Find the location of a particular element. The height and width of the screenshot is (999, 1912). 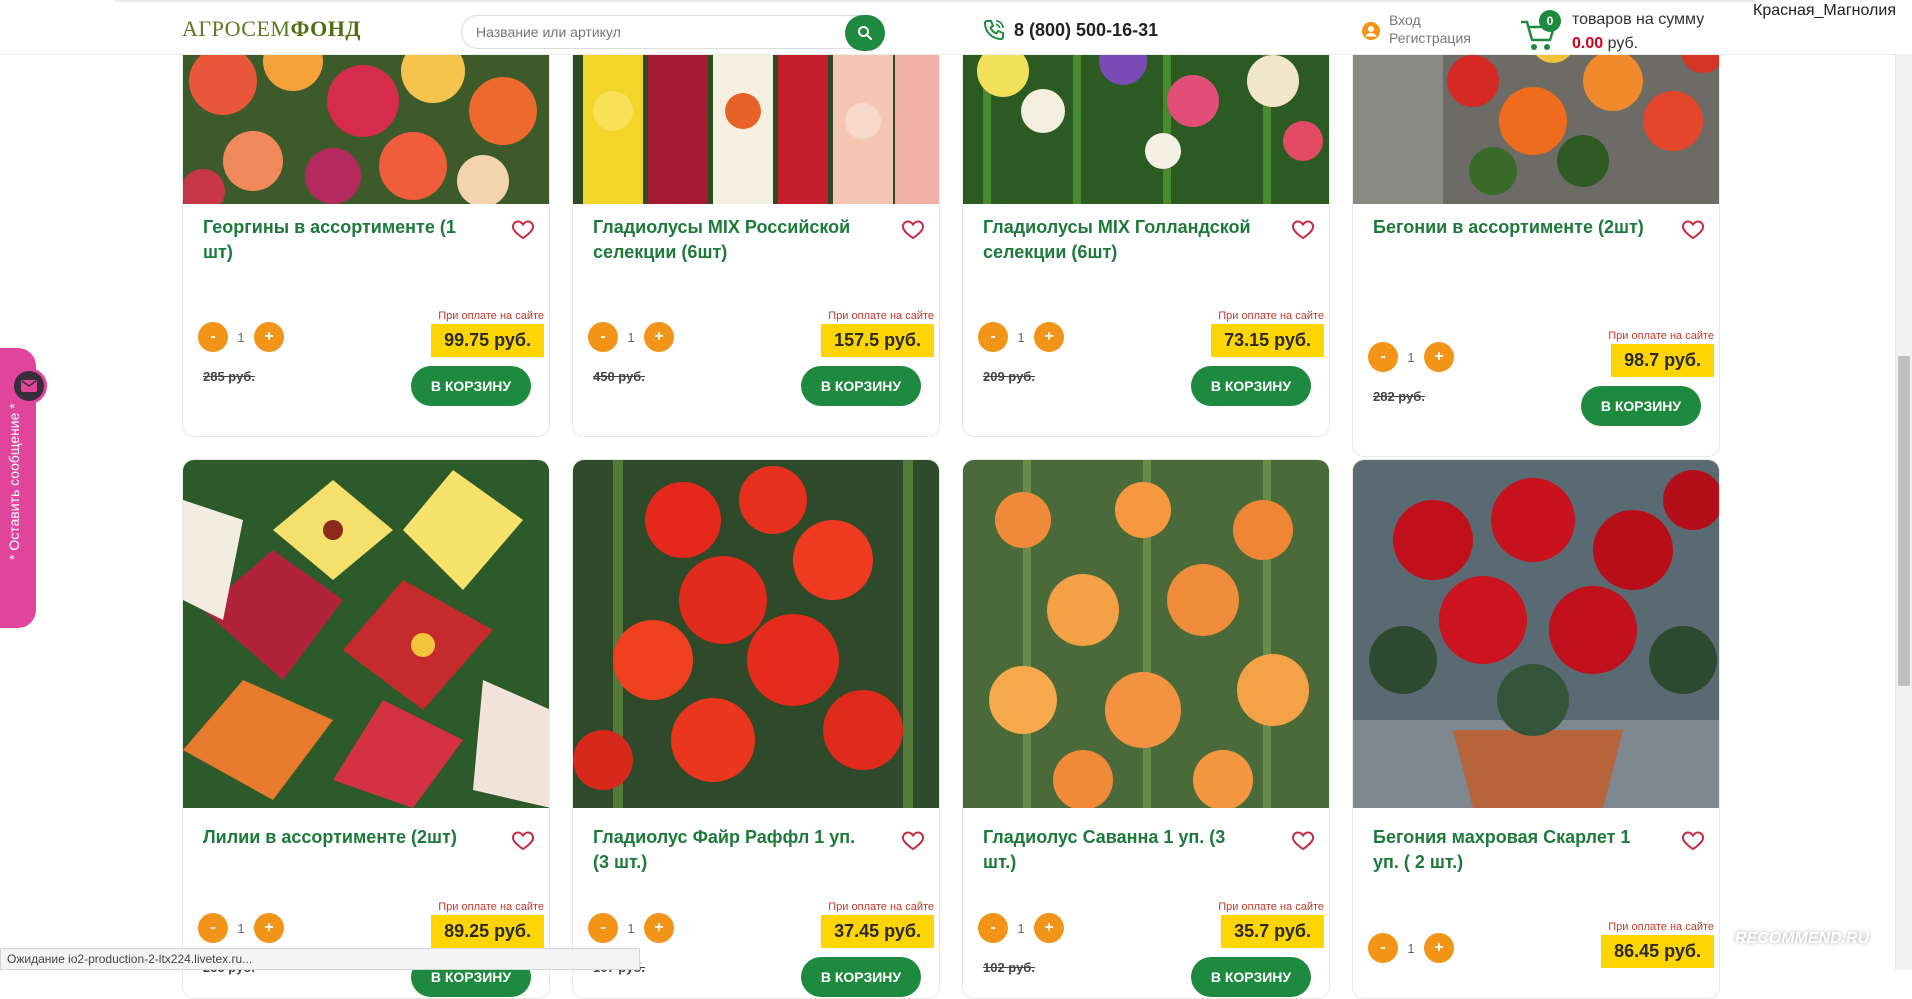

phone-contact: 8 (800) 500-16-31 is located at coordinates (1070, 30).